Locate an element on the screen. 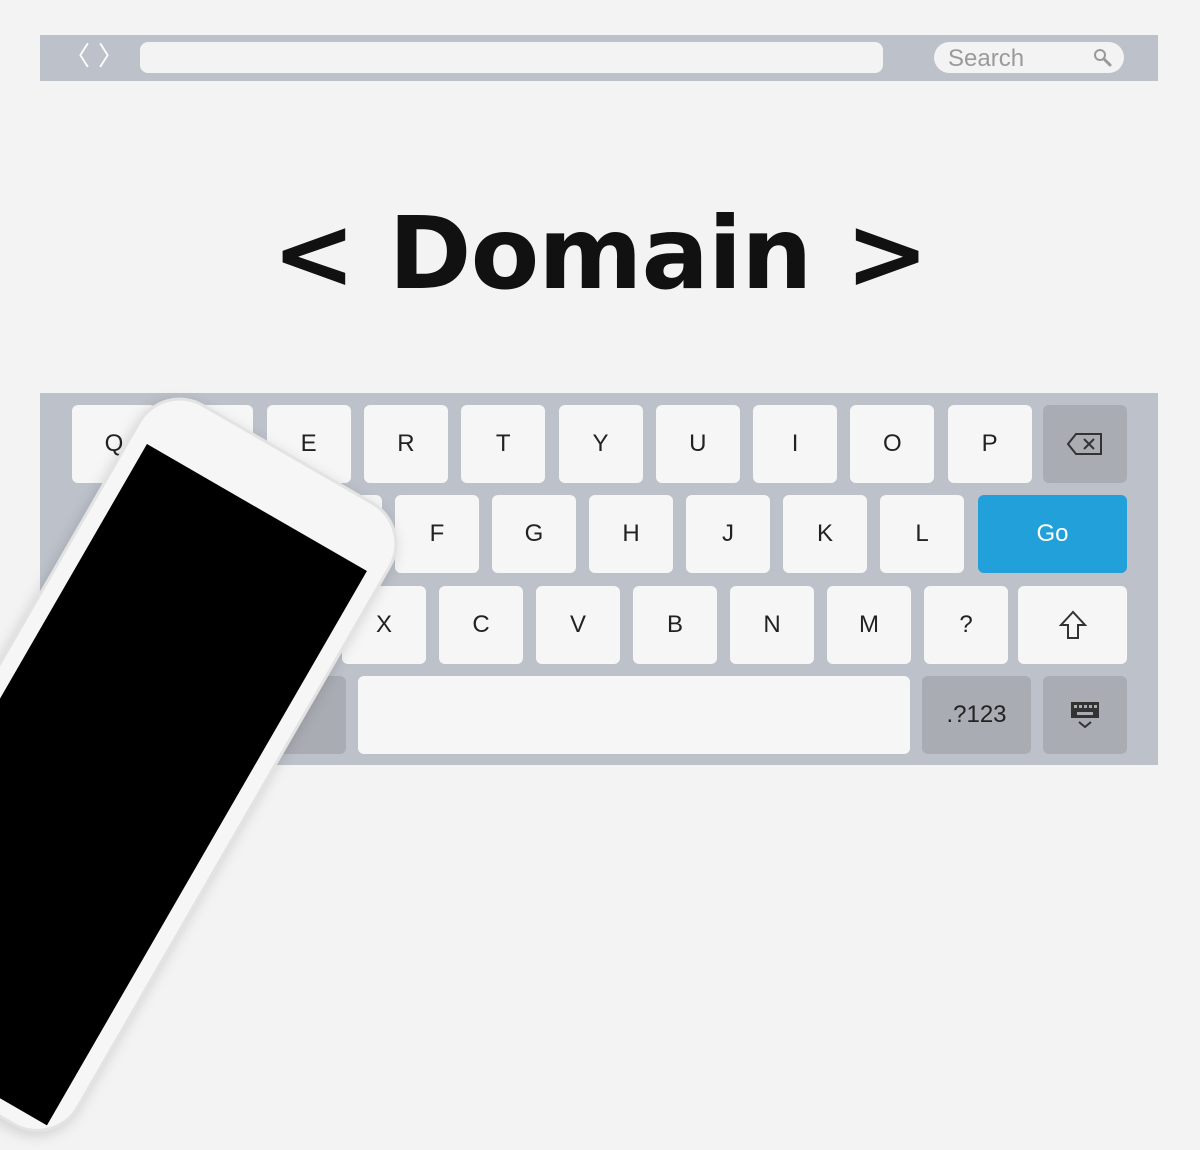 This screenshot has width=1200, height=1150. hide-keyboard-key is located at coordinates (1085, 715).